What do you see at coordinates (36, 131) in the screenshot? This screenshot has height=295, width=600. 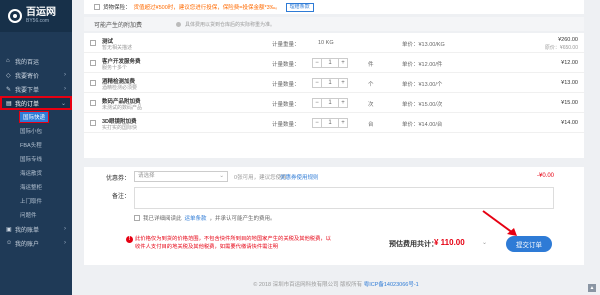 I see `sidebar-sub-intl-parcel: 国际小包` at bounding box center [36, 131].